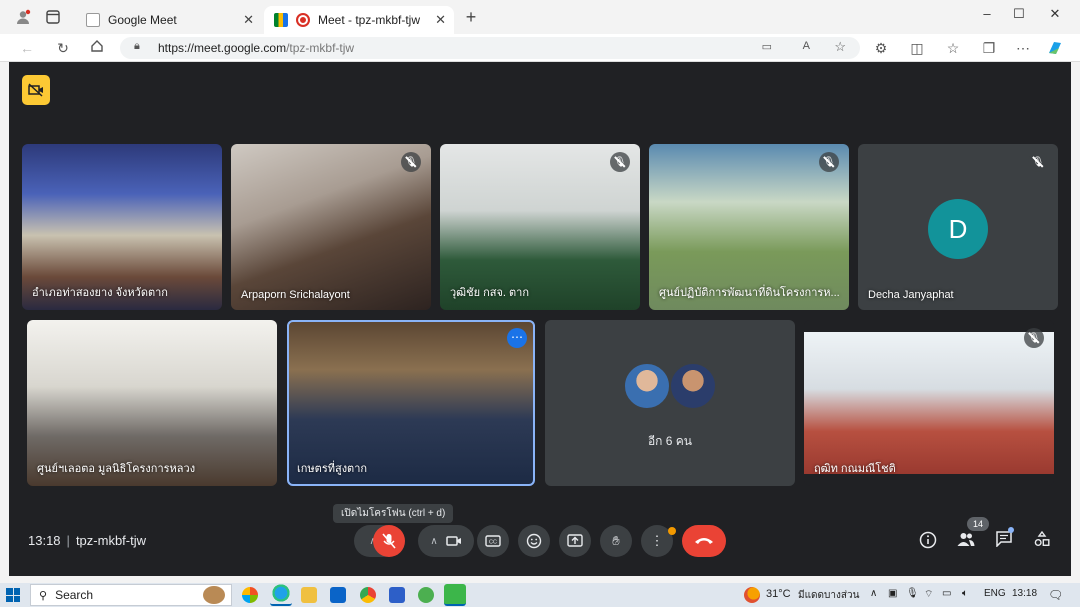 The height and width of the screenshot is (607, 1080). I want to click on meeting-details: 13:18 | tpz-mkbf-tjw, so click(87, 540).